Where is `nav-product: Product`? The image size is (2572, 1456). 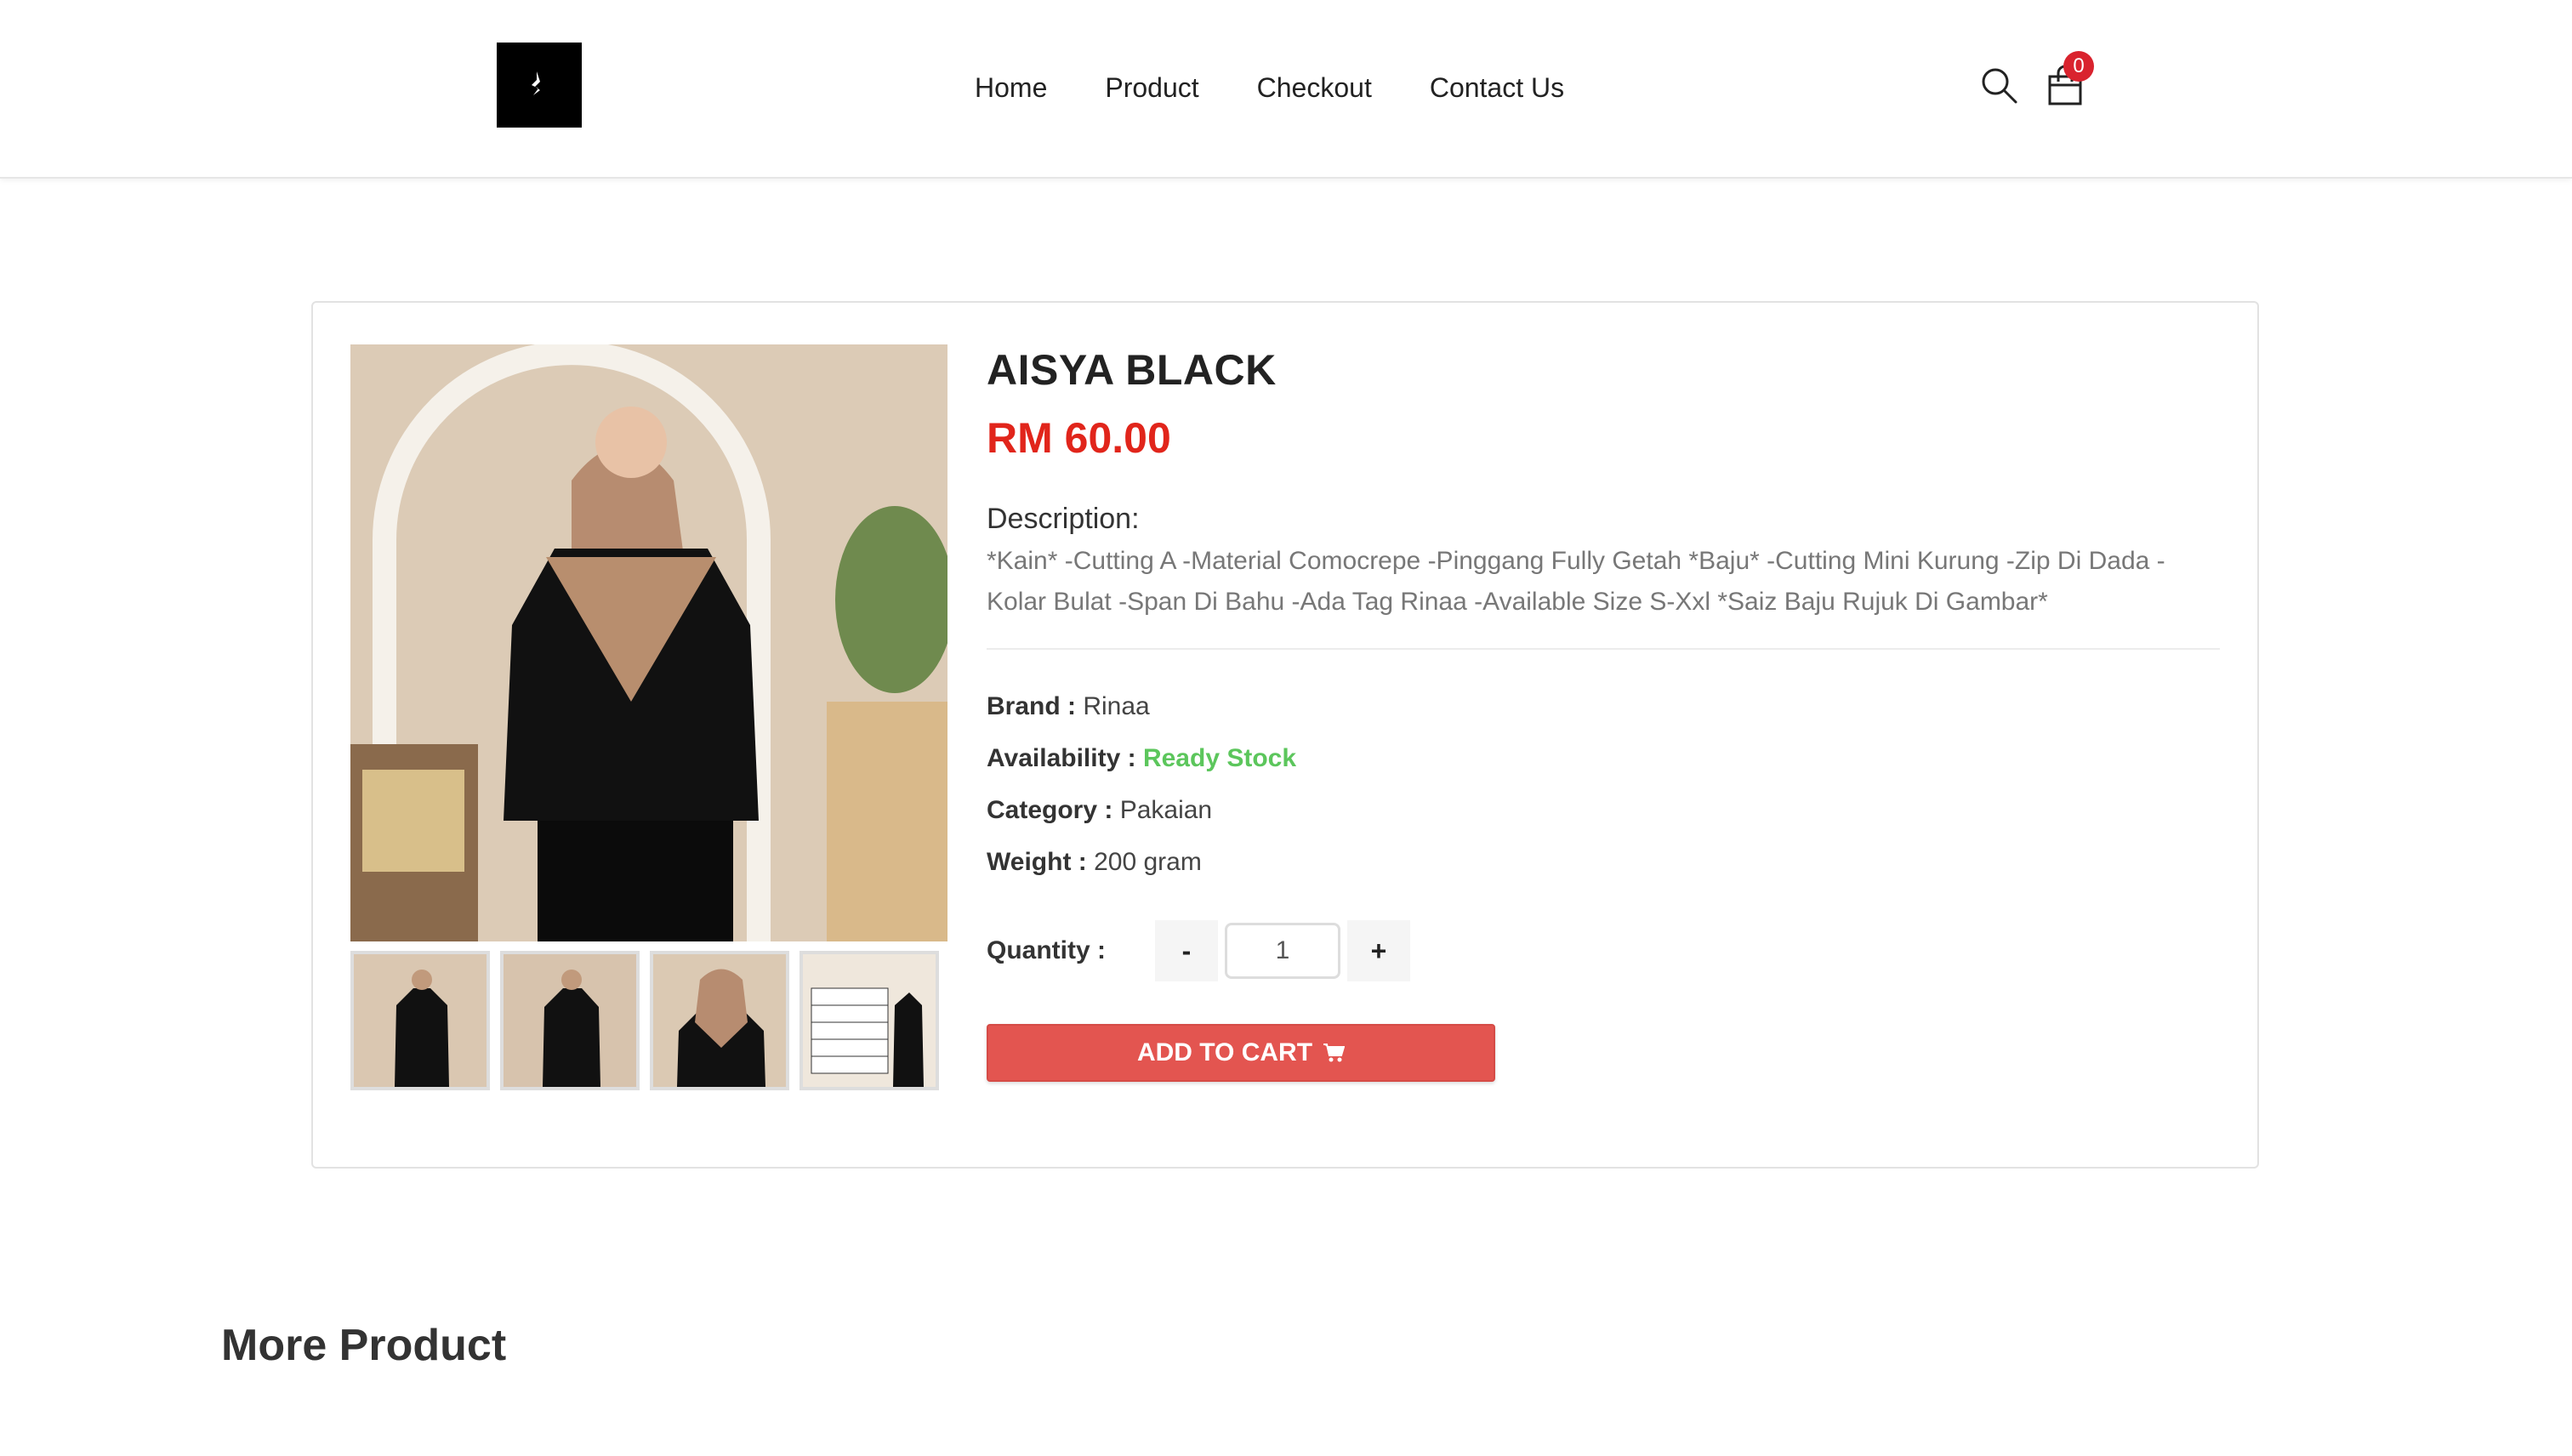 nav-product: Product is located at coordinates (1152, 87).